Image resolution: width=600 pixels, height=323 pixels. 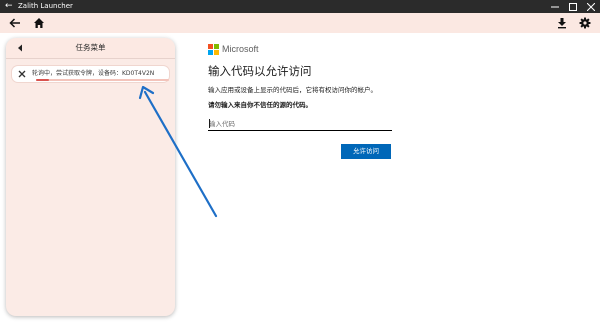 I want to click on maximize-icon, so click(x=573, y=6).